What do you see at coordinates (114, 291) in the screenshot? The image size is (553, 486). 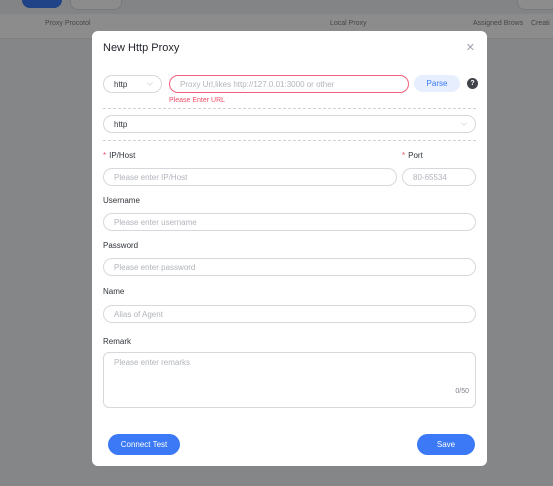 I see `name-label: Name` at bounding box center [114, 291].